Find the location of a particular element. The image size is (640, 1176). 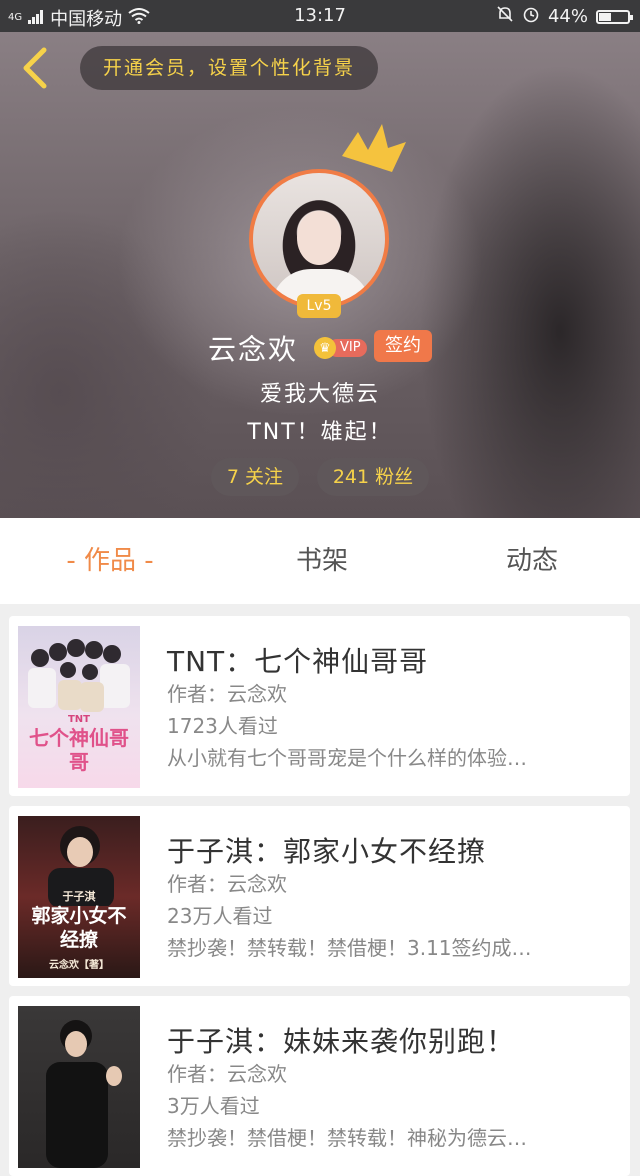

user-nickname: 云念欢 is located at coordinates (253, 349).